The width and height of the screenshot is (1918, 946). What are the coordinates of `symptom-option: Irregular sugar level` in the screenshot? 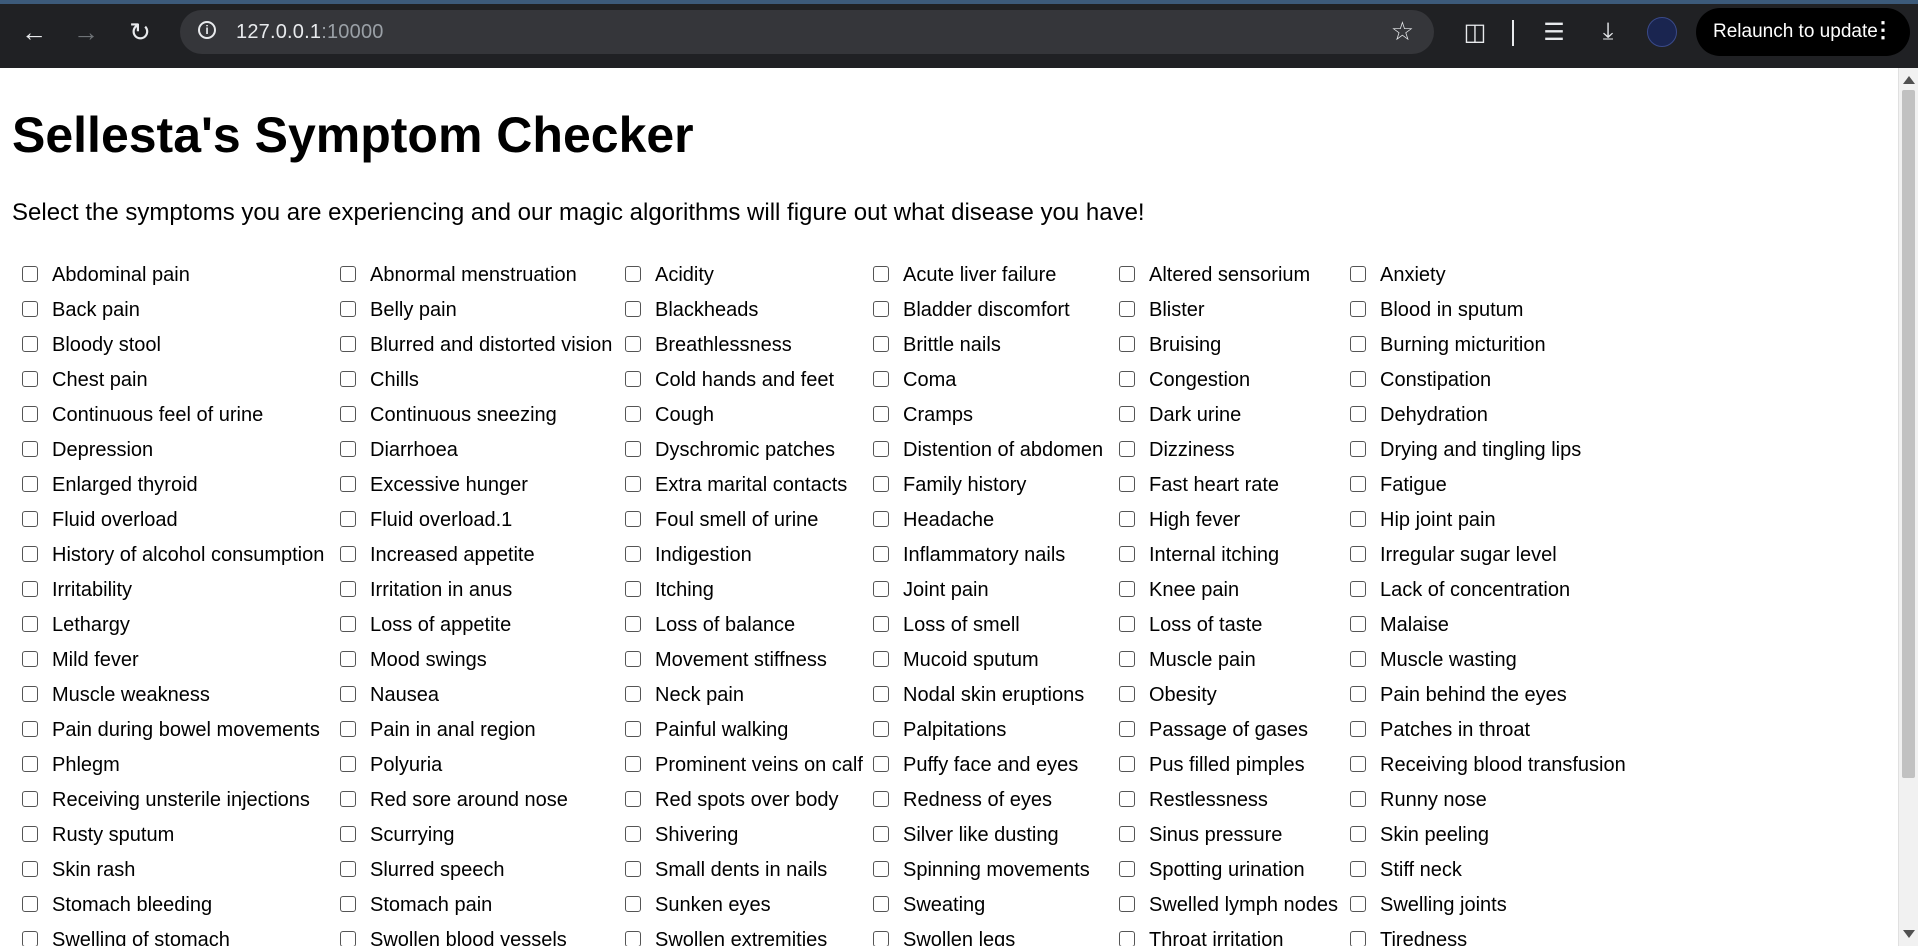 It's located at (1500, 555).